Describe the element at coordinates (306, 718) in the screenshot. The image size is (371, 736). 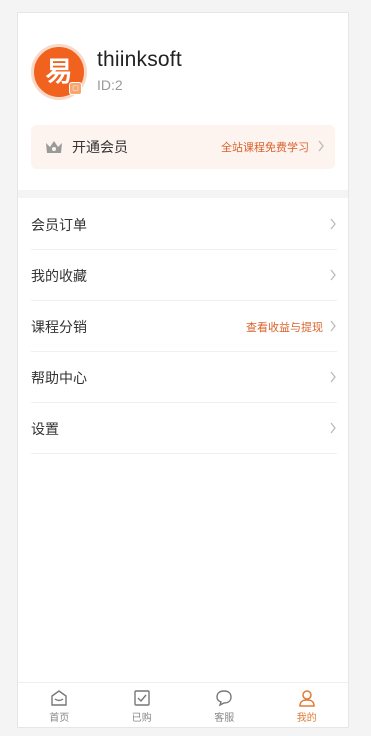
I see `tab-label: 我的` at that location.